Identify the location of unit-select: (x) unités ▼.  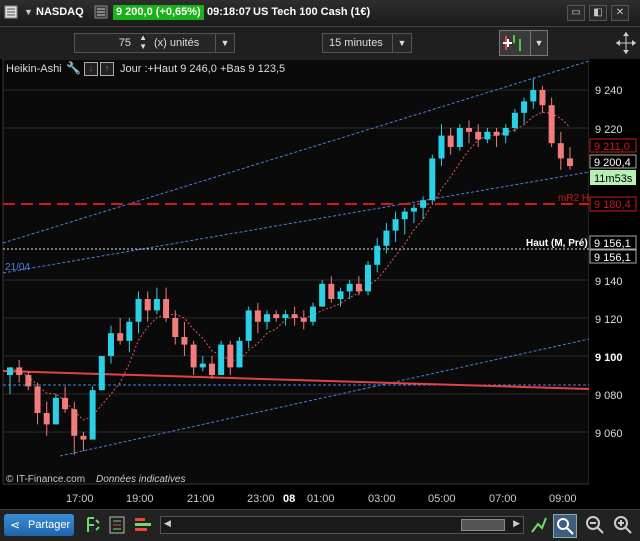
(191, 43).